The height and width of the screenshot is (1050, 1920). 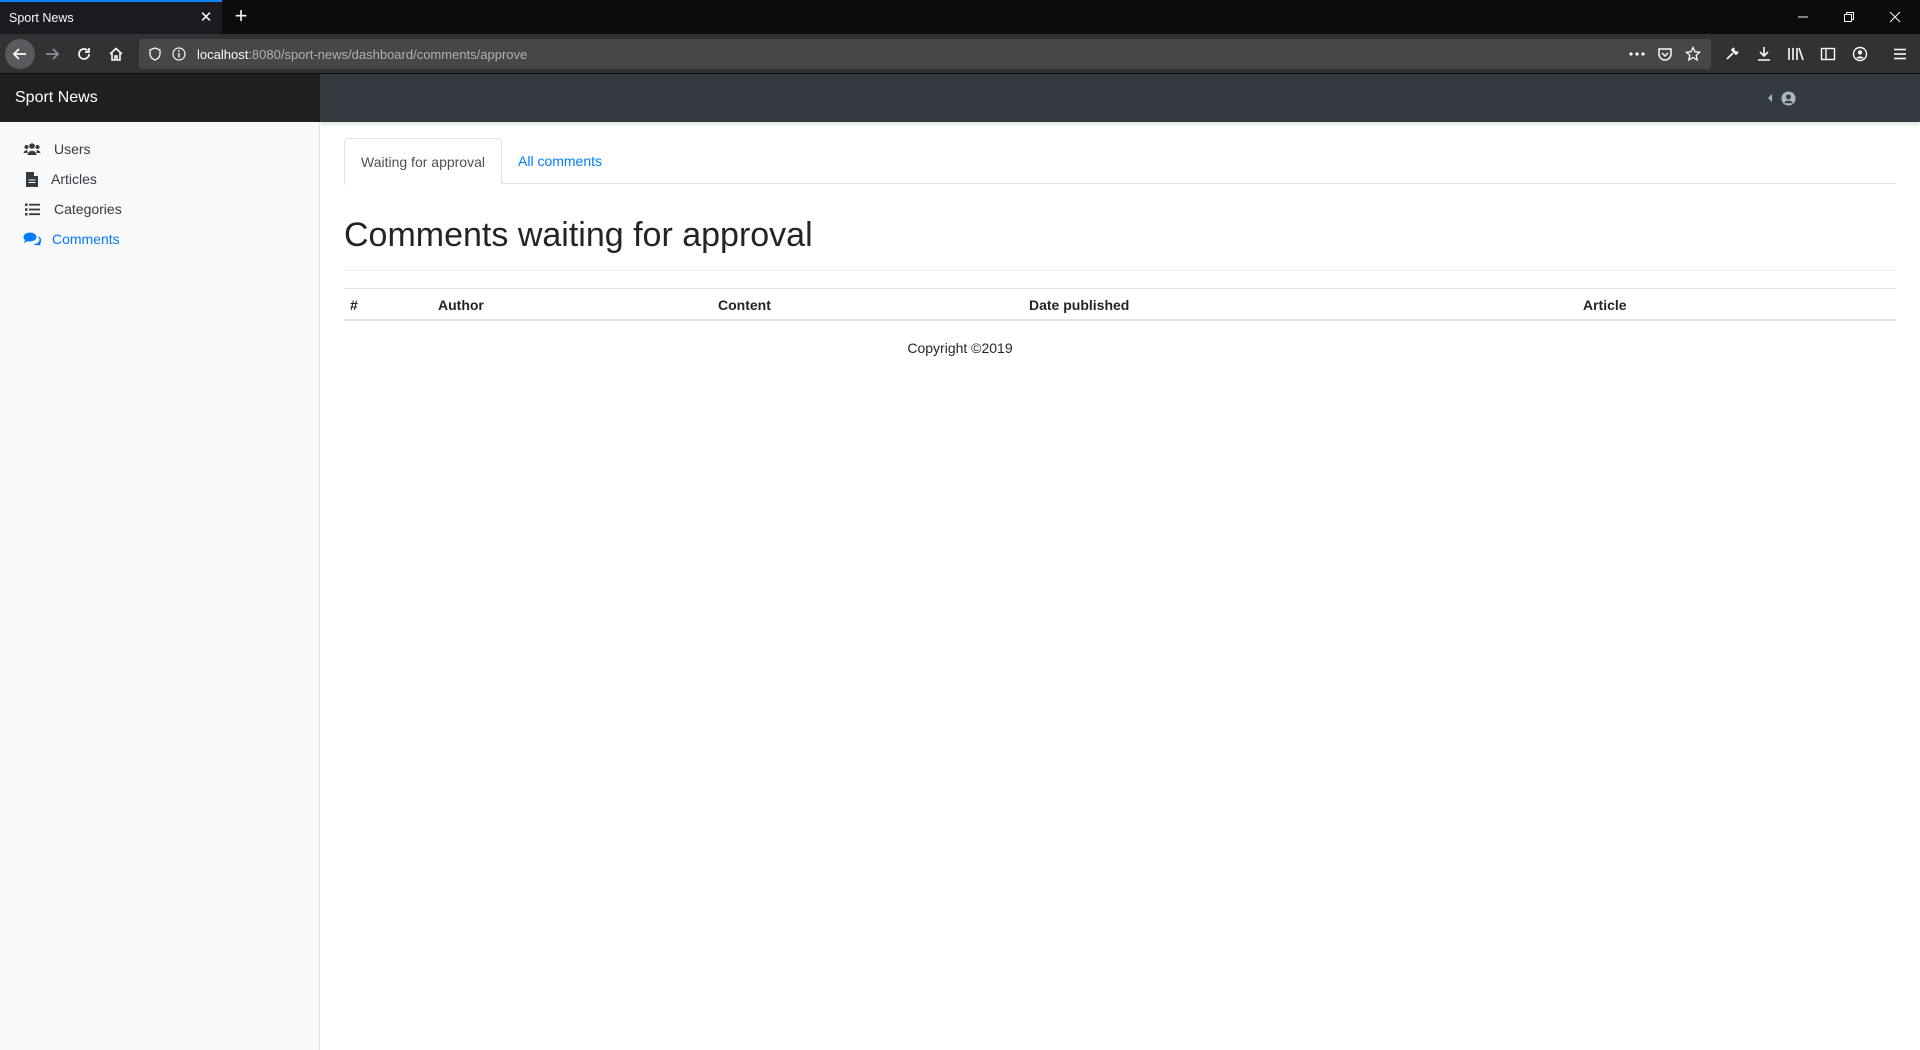 What do you see at coordinates (1665, 54) in the screenshot?
I see `pocket-icon` at bounding box center [1665, 54].